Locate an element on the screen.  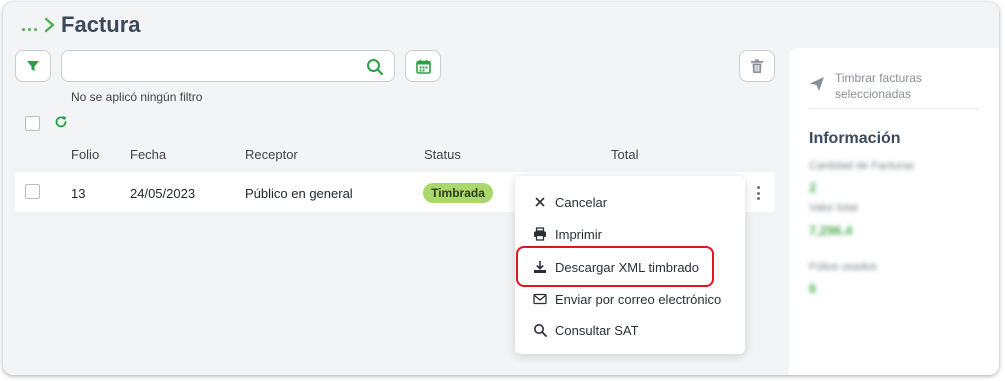
row-actions-menu: Cancelar Imprimir Descargar XML timbrado is located at coordinates (630, 265).